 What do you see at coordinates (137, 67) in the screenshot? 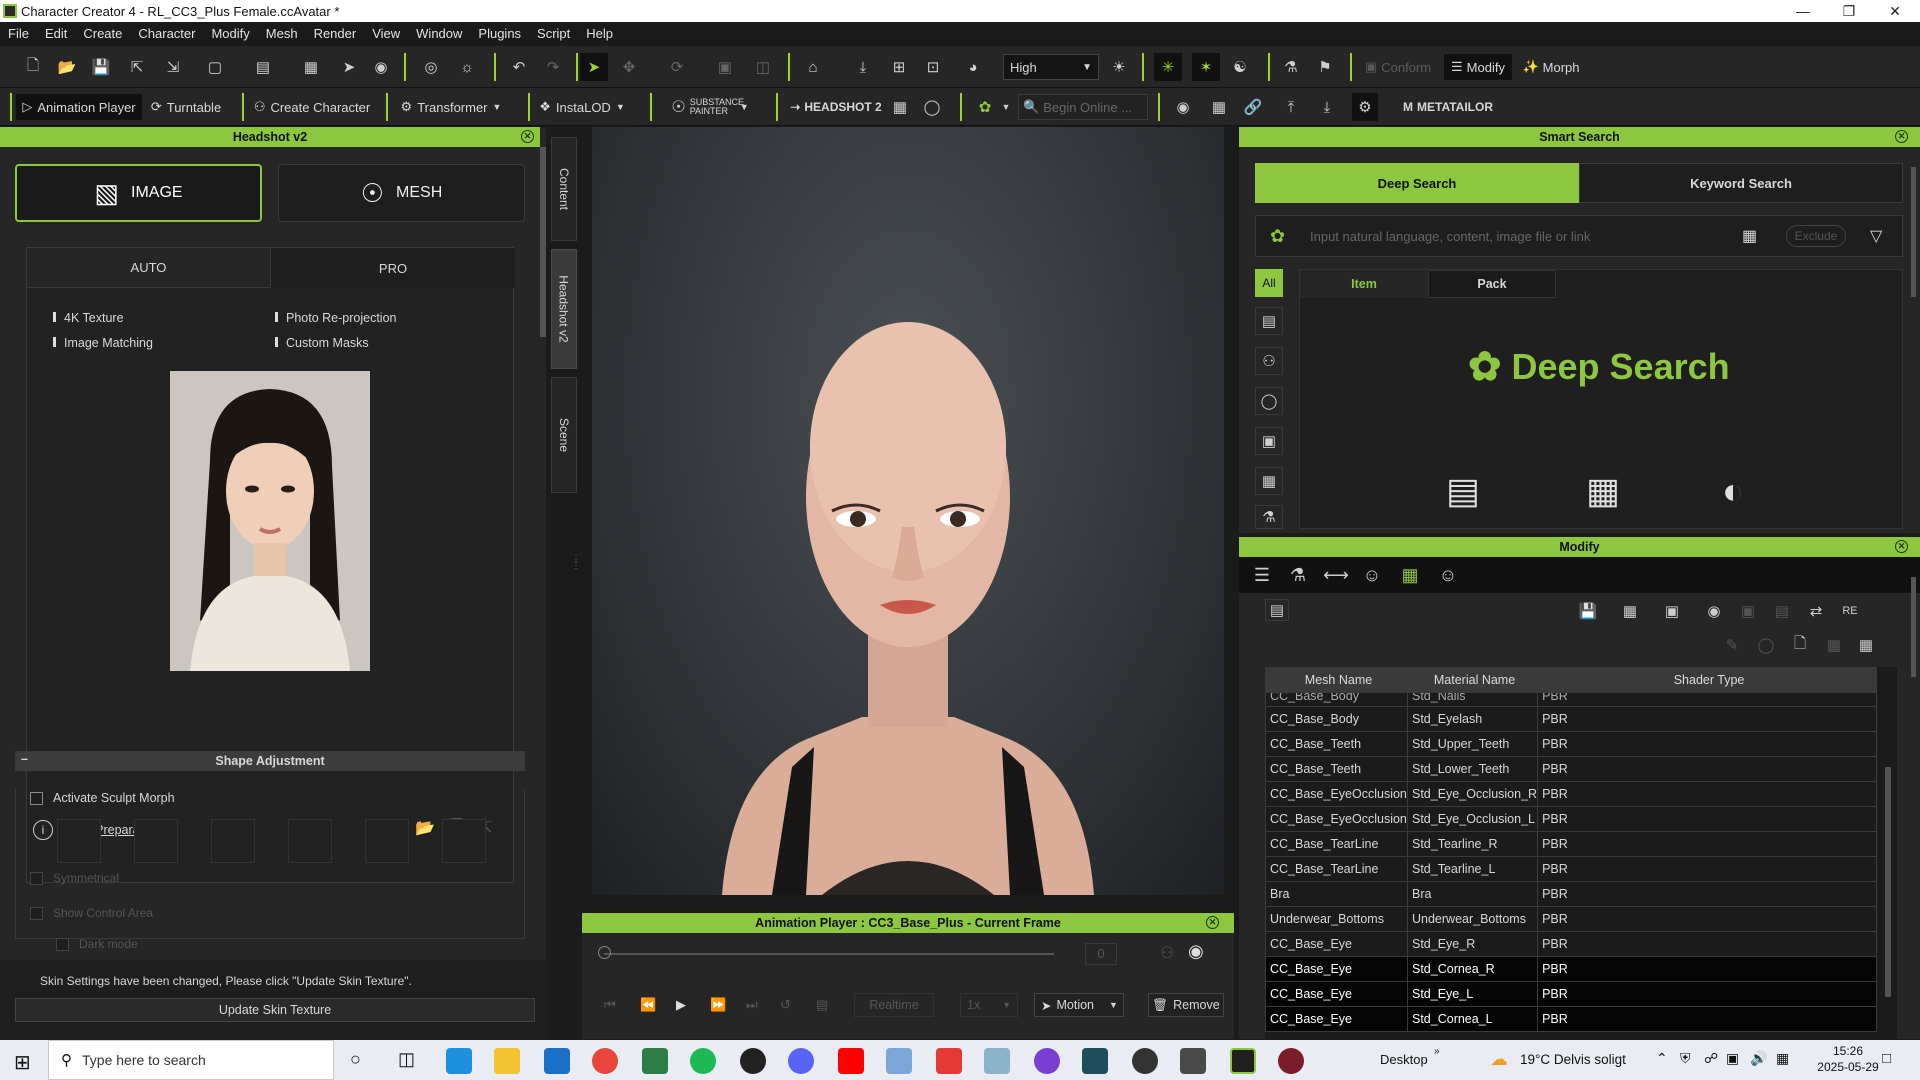
I see `export-icon: ⇱` at bounding box center [137, 67].